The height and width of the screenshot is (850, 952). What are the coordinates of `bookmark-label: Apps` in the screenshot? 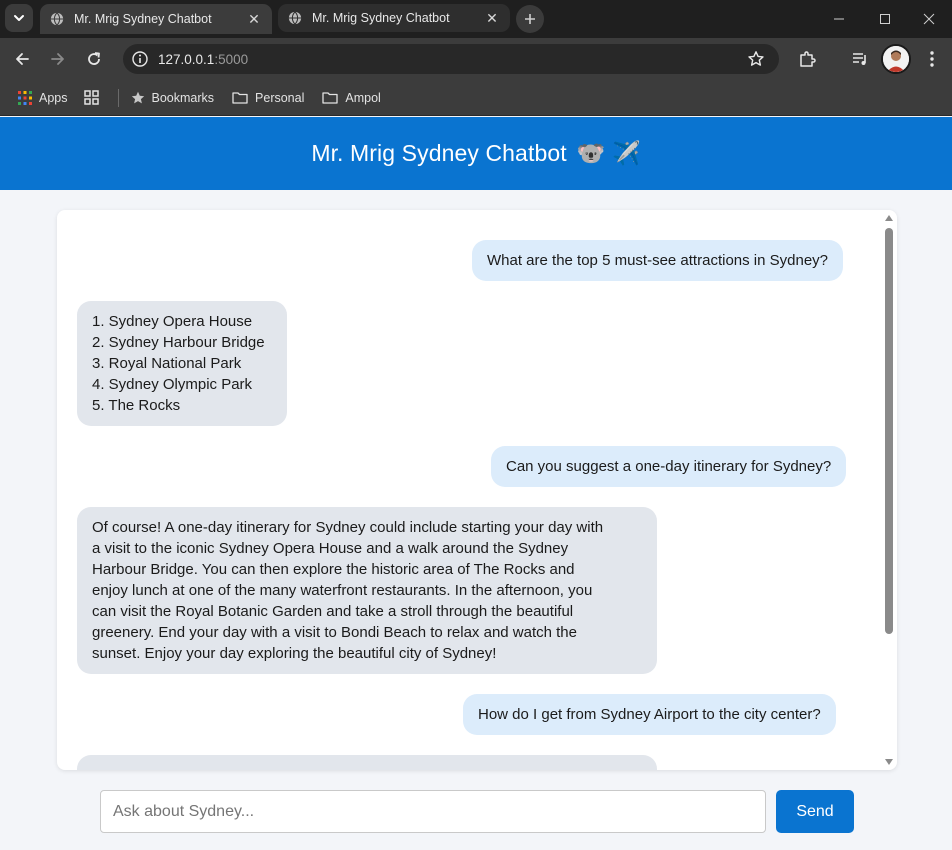 It's located at (53, 97).